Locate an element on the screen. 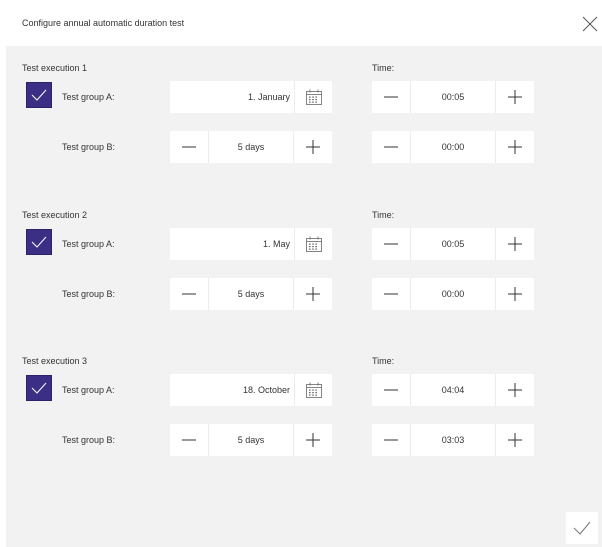 Image resolution: width=602 pixels, height=547 pixels. group-a-time-stepper: 04:04 is located at coordinates (453, 390).